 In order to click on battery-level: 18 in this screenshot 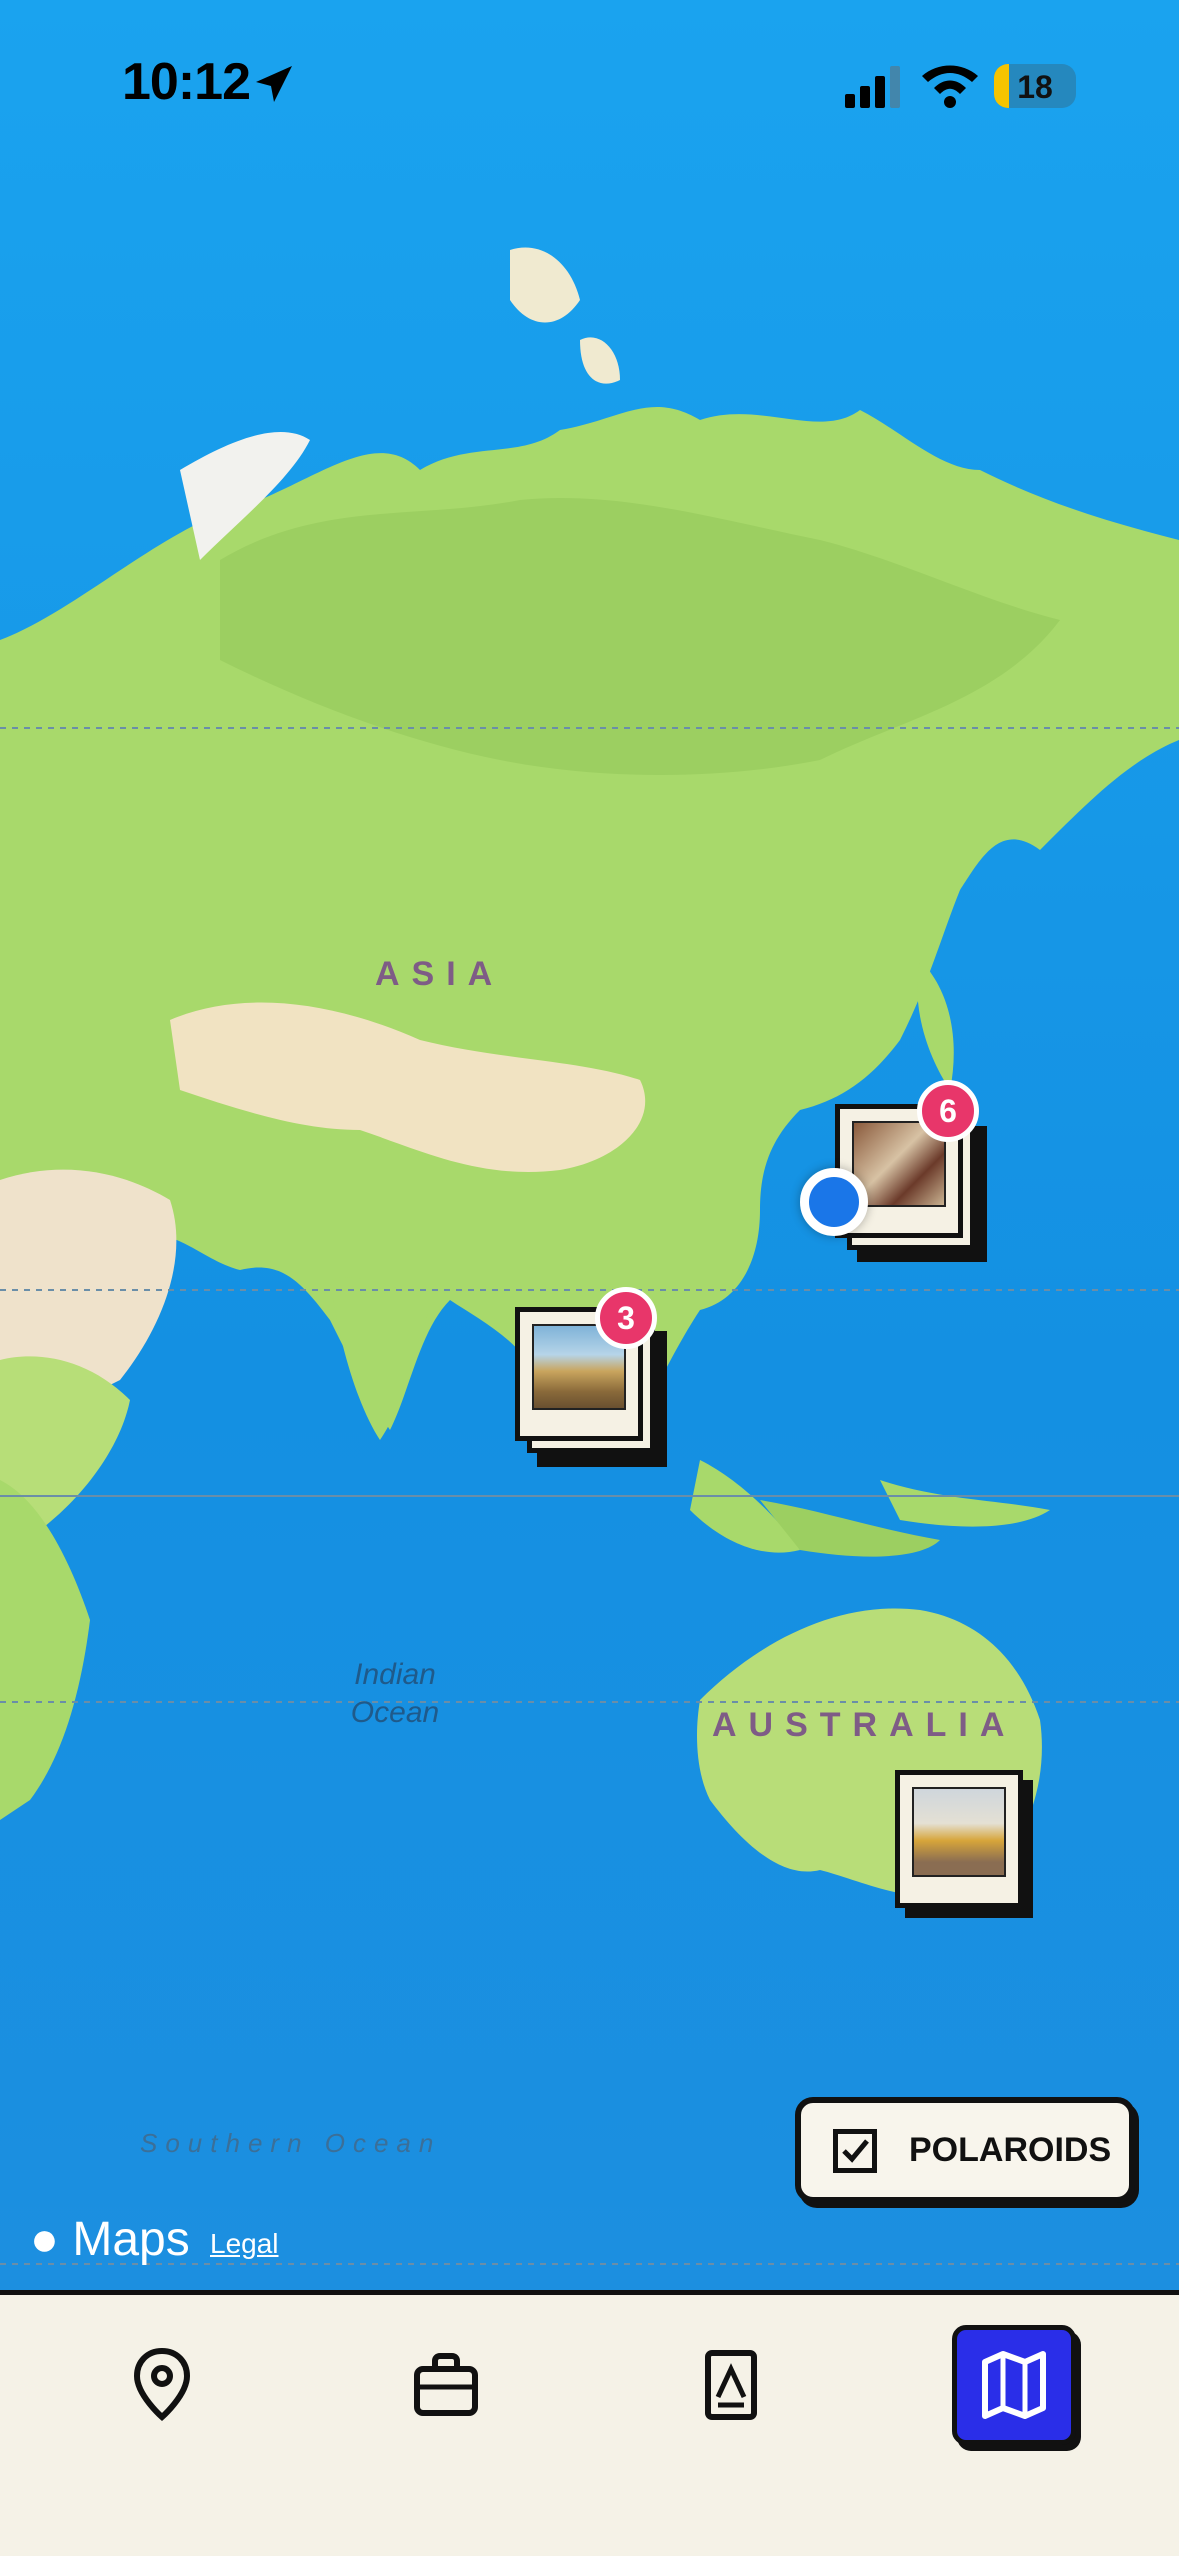, I will do `click(1035, 87)`.